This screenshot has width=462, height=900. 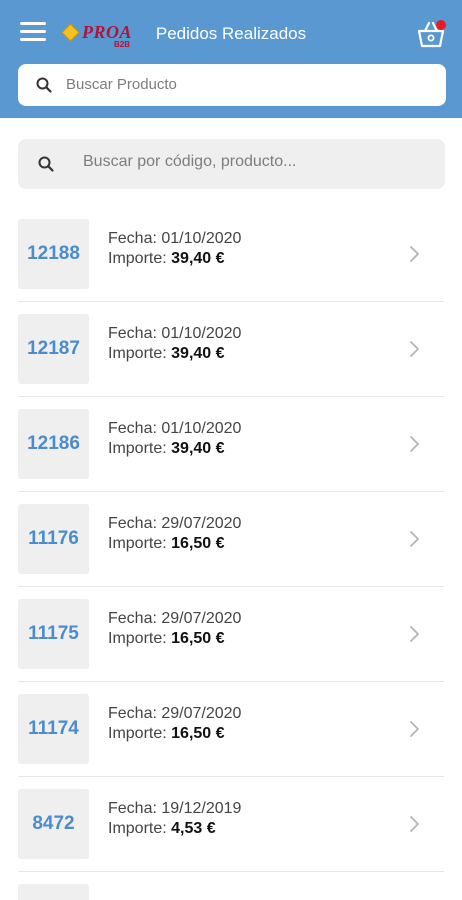 What do you see at coordinates (231, 729) in the screenshot?
I see `order-list-item: 11174 Fecha: 29/07/2020 Importe: 16,50 €` at bounding box center [231, 729].